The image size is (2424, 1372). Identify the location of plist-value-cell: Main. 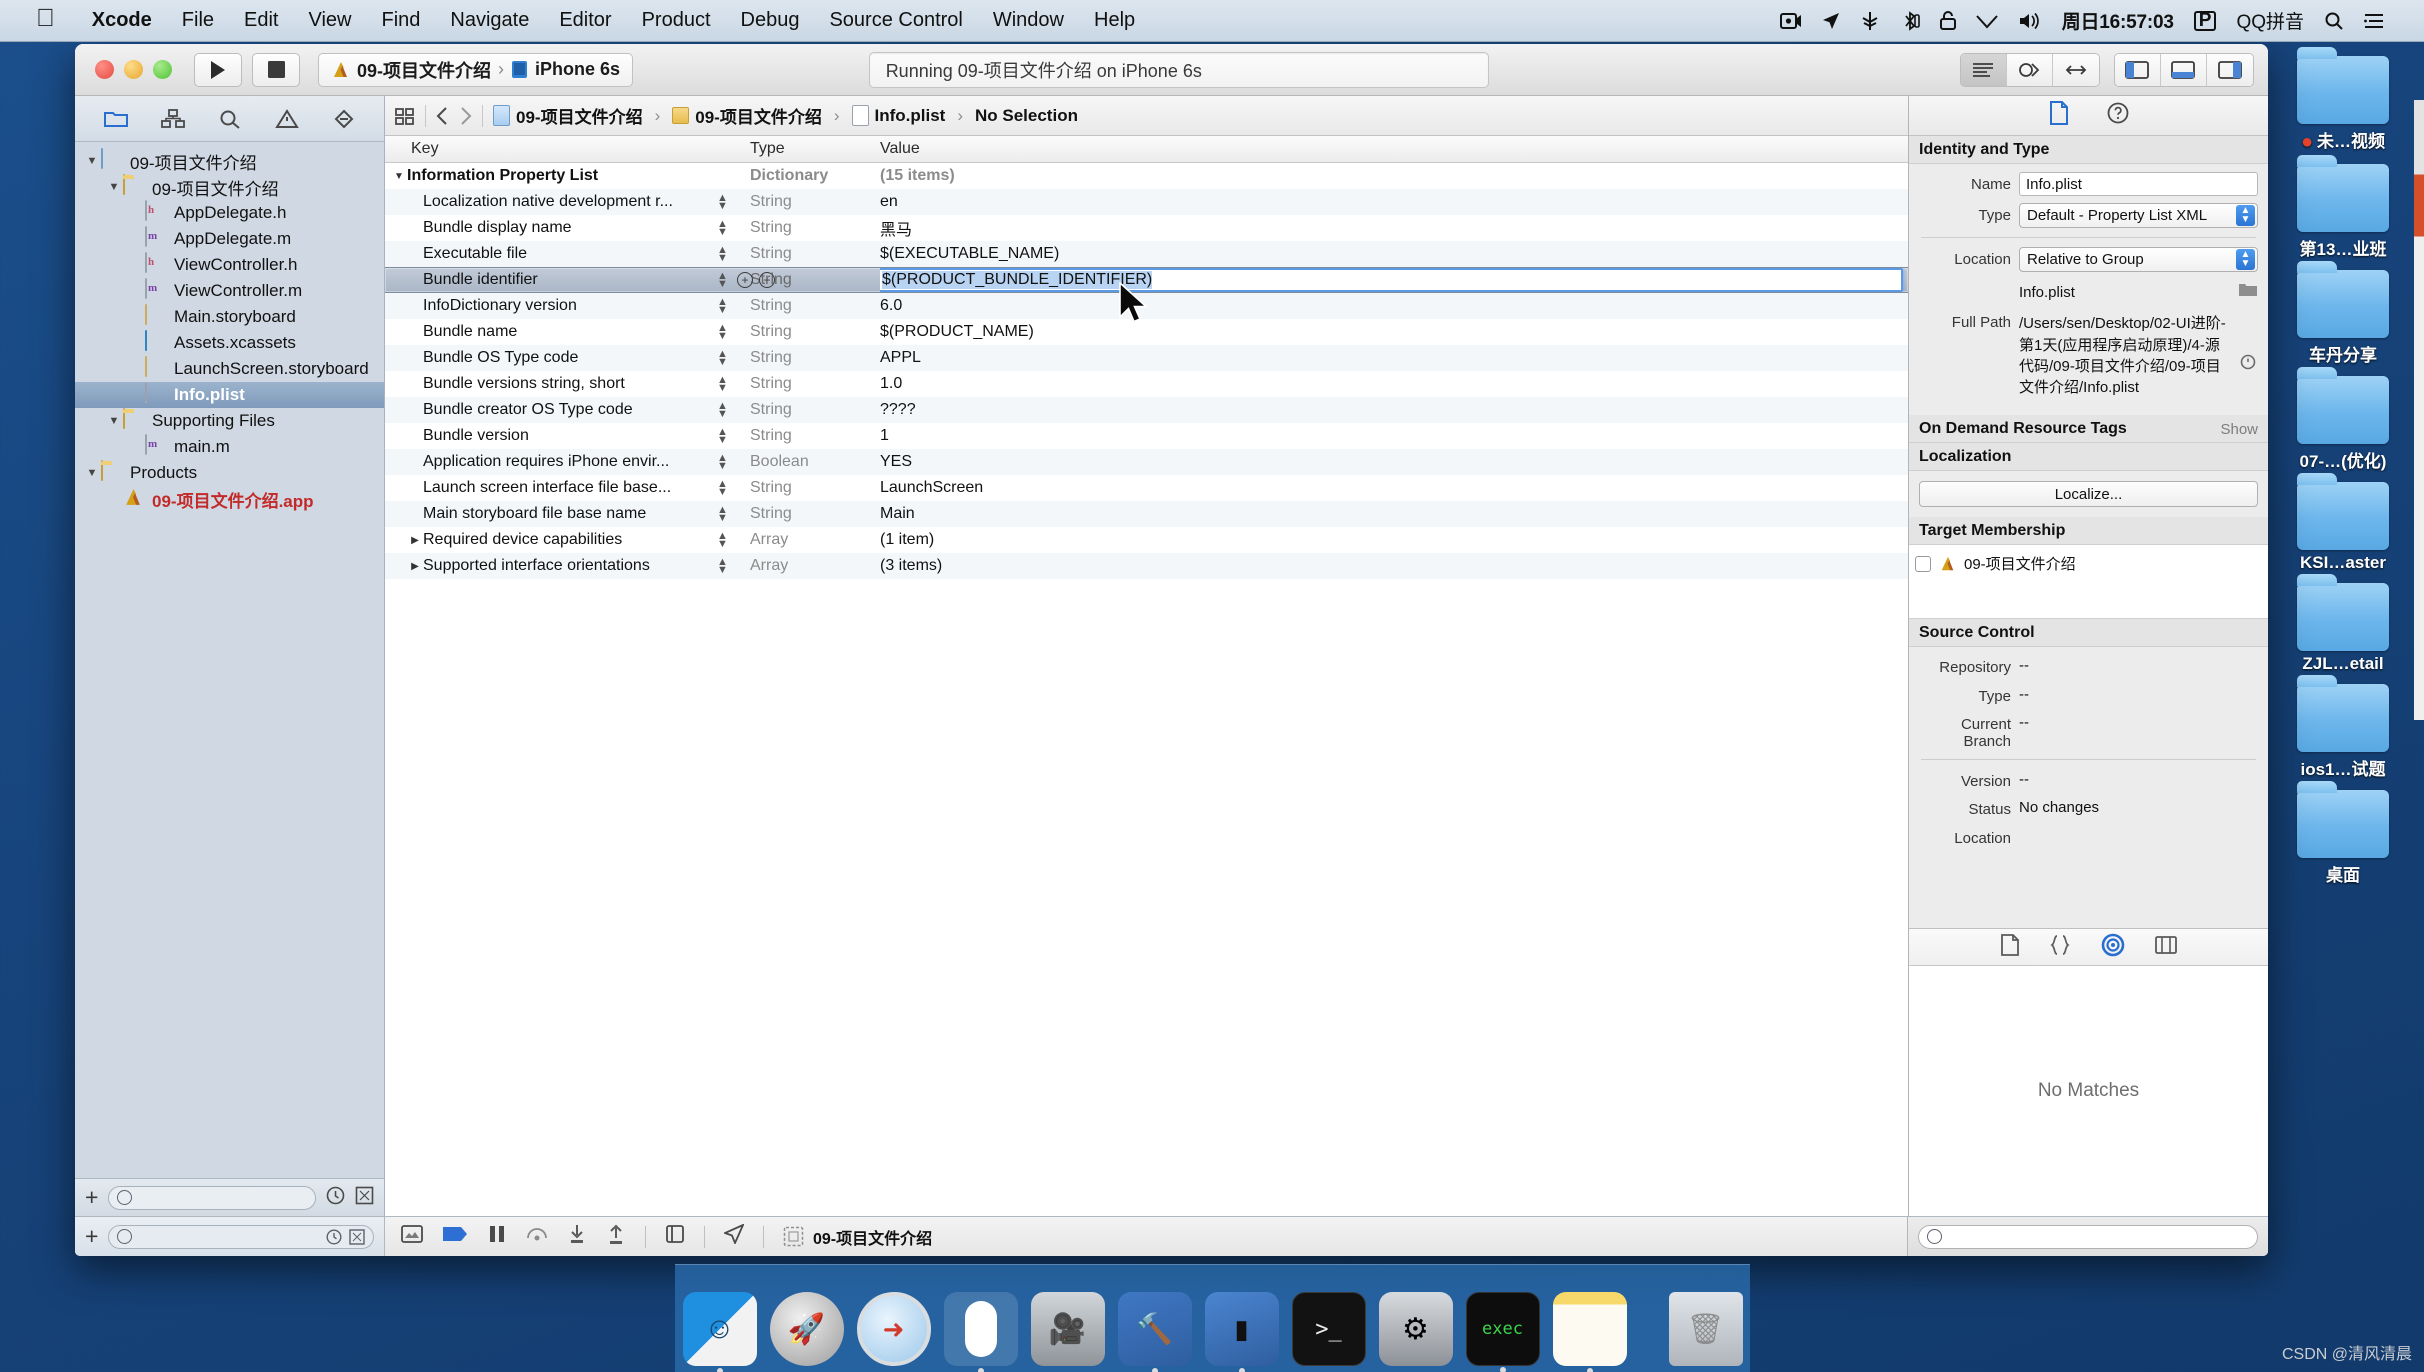
(1394, 514).